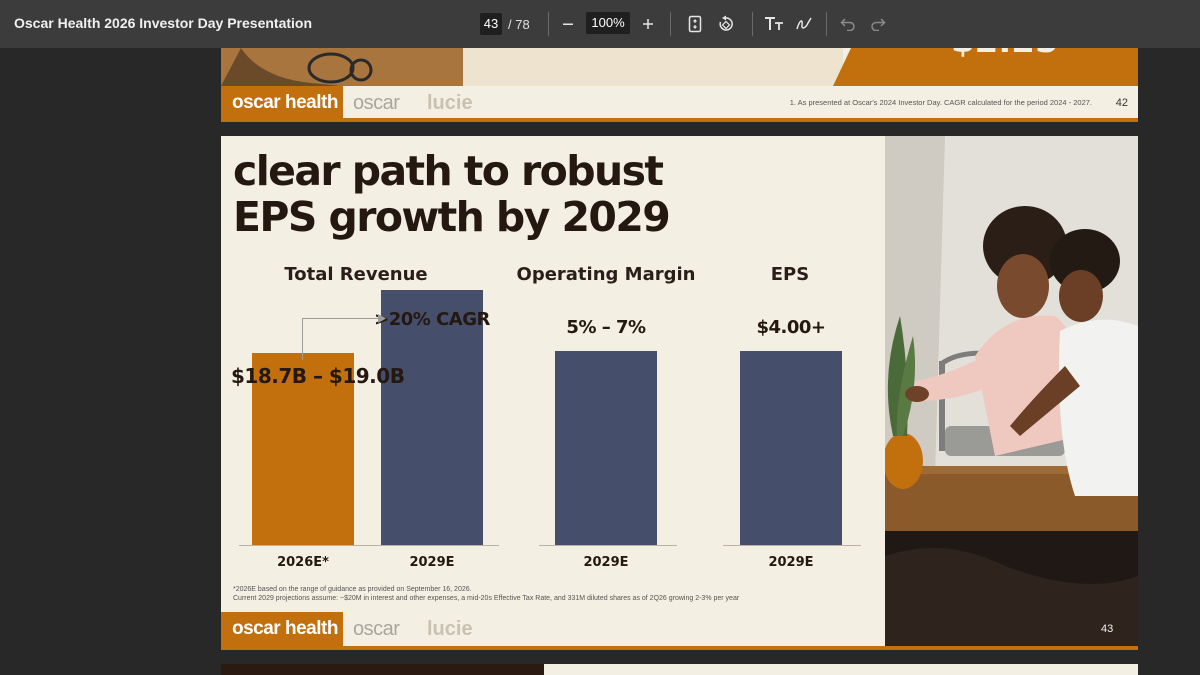 The image size is (1200, 675). I want to click on plus-icon, so click(648, 24).